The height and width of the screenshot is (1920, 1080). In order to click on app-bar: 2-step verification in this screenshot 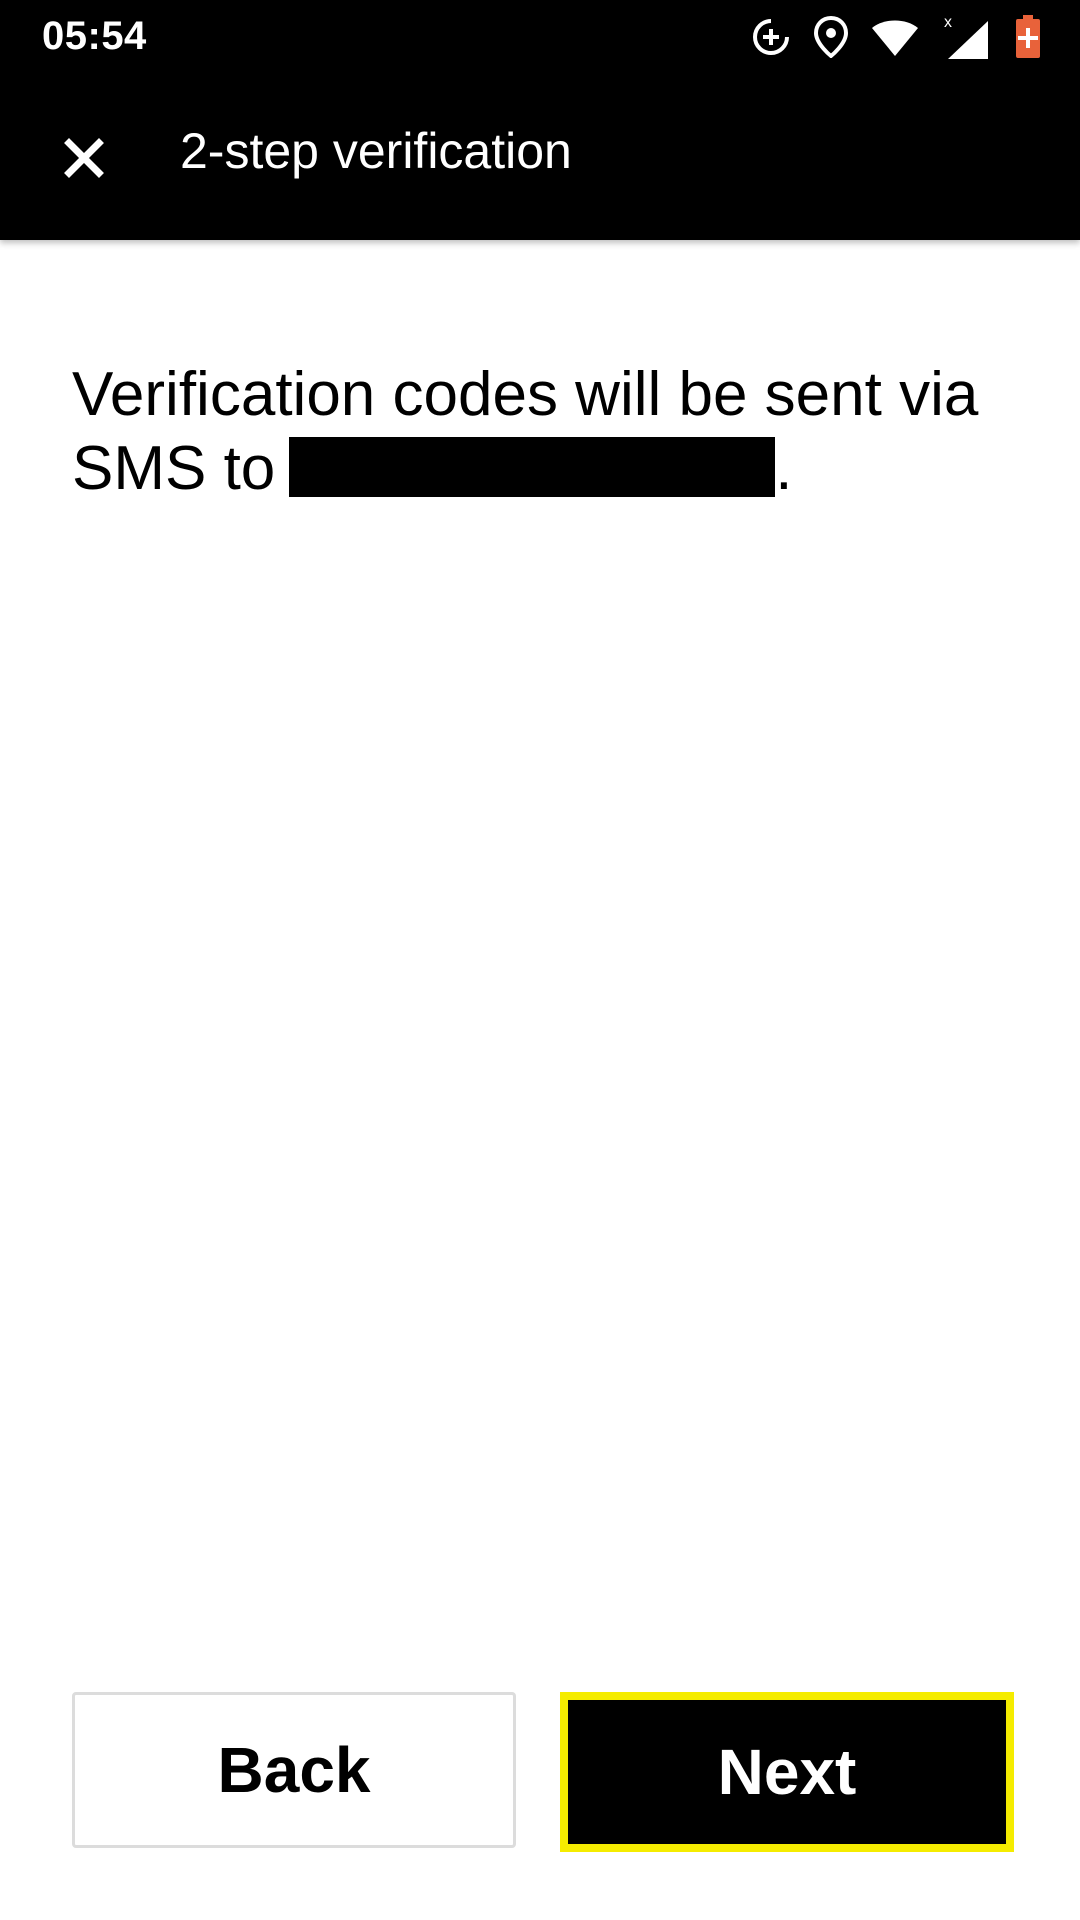, I will do `click(540, 157)`.